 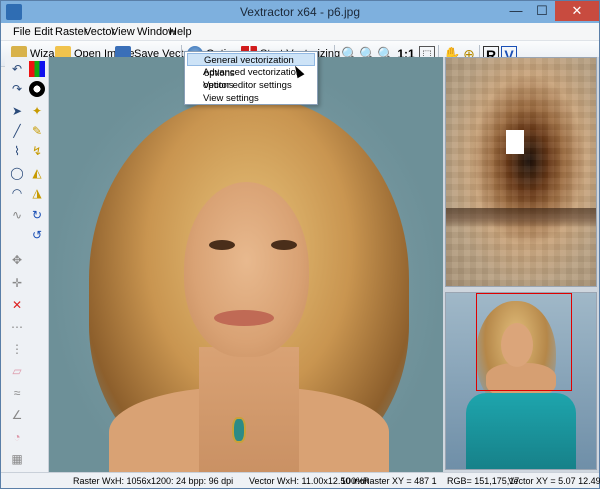 What do you see at coordinates (400, 481) in the screenshot?
I see `status-raster-xy: Raster XY = 487 1` at bounding box center [400, 481].